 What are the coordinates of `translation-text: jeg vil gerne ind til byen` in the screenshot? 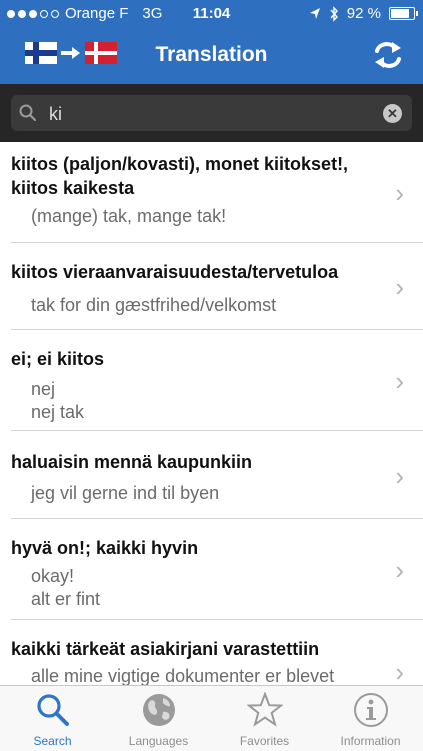 It's located at (125, 493).